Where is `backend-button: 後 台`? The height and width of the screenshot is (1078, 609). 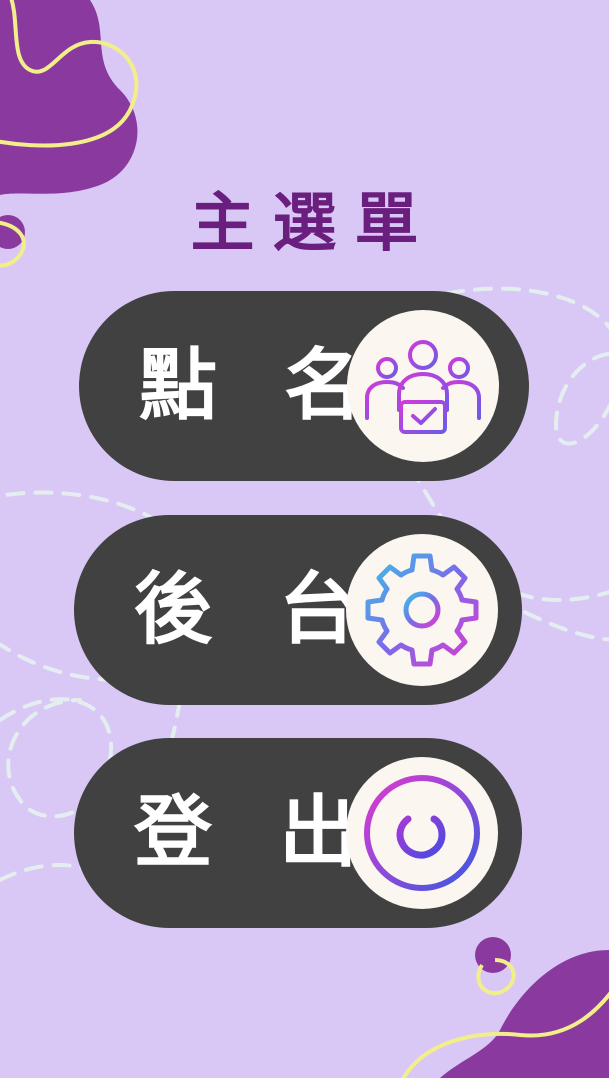
backend-button: 後 台 is located at coordinates (298, 610).